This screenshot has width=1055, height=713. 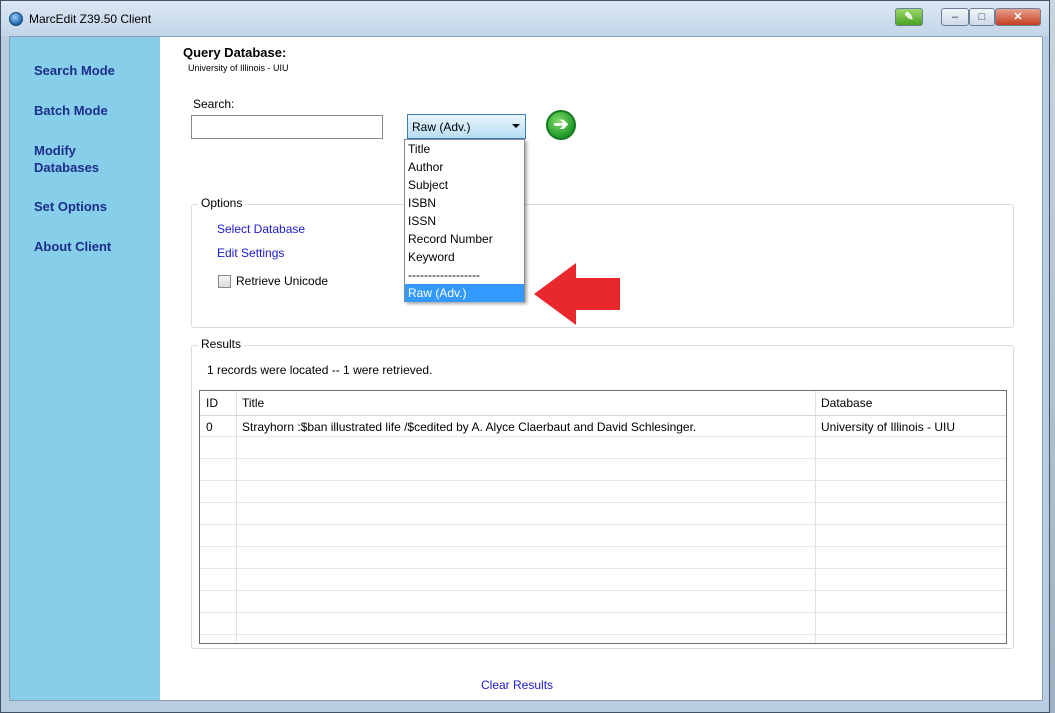 I want to click on maximize-button: □, so click(x=982, y=17).